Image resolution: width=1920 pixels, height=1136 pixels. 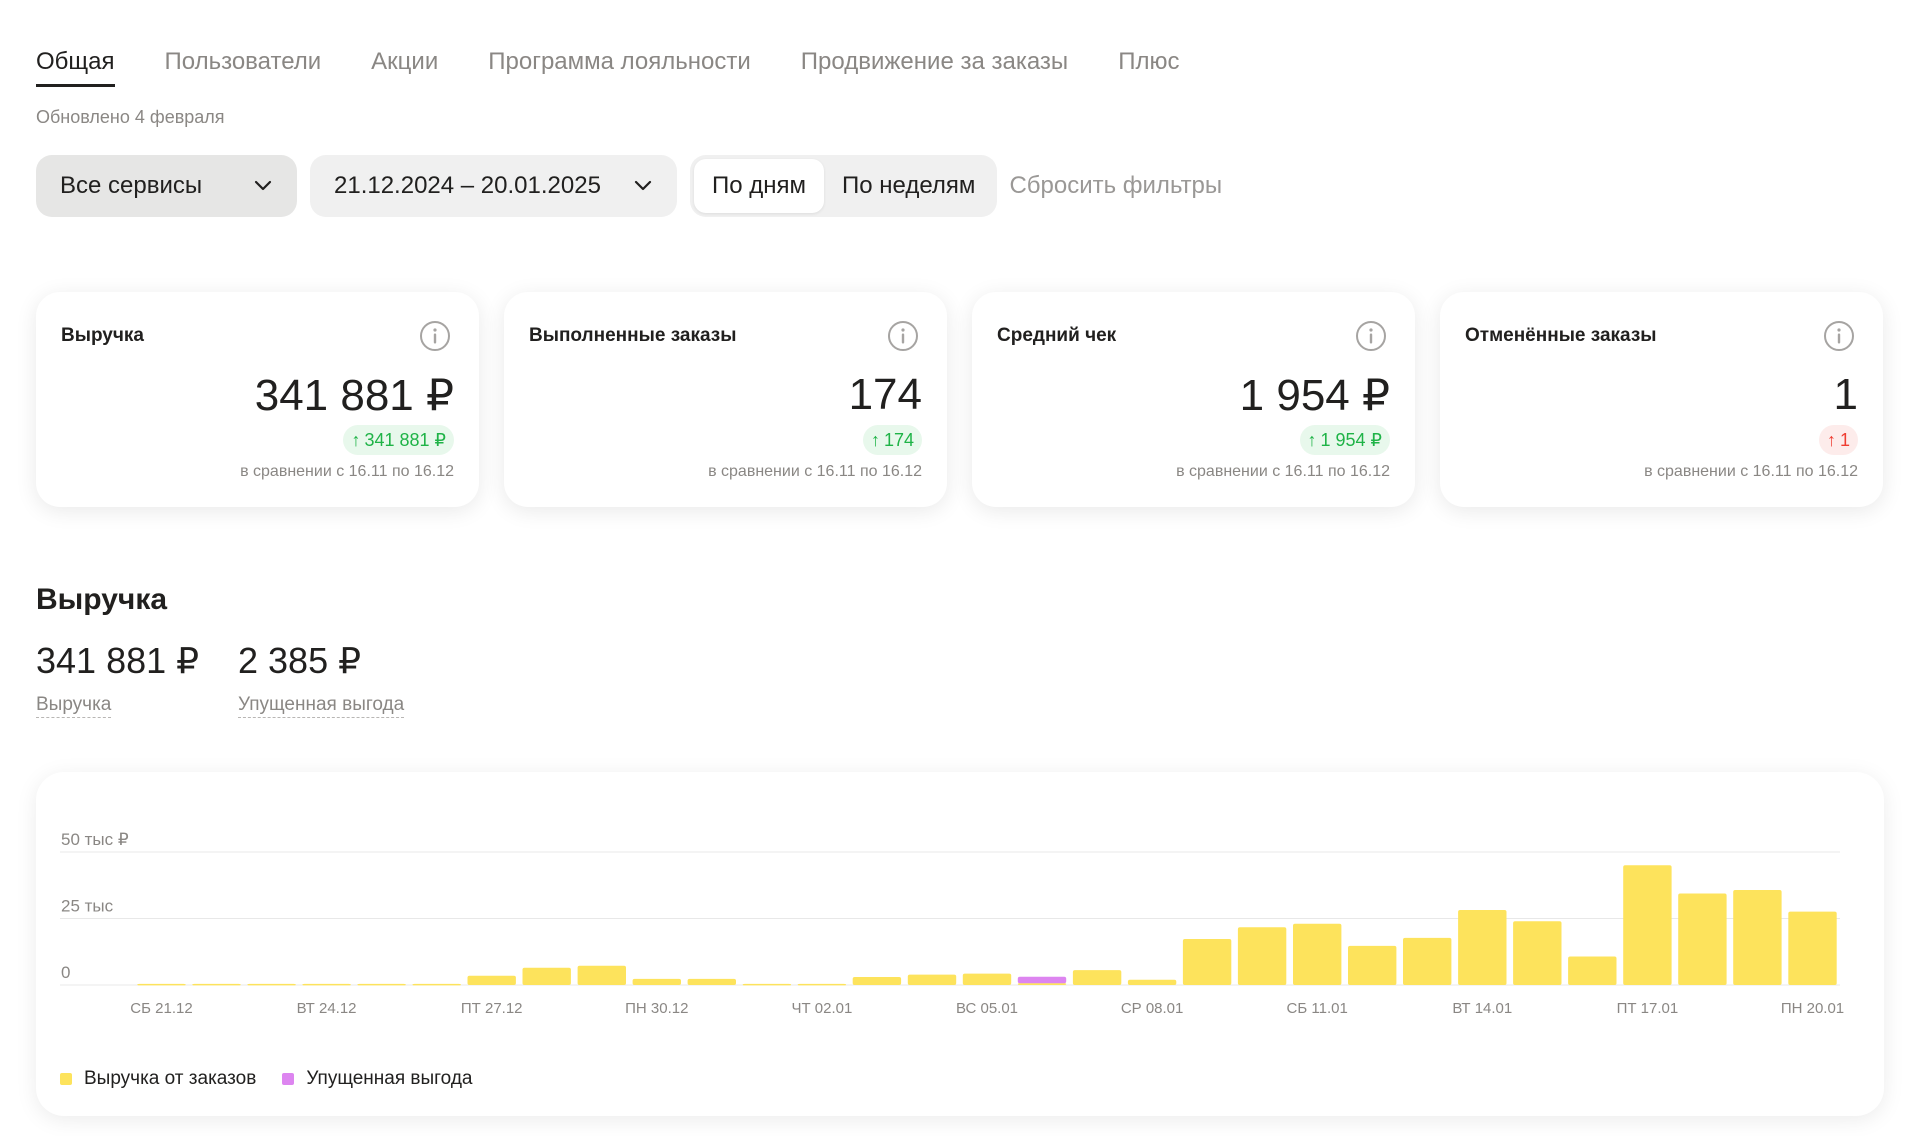 What do you see at coordinates (1812, 1008) in the screenshot?
I see `x-tick-label: ПН 20.01` at bounding box center [1812, 1008].